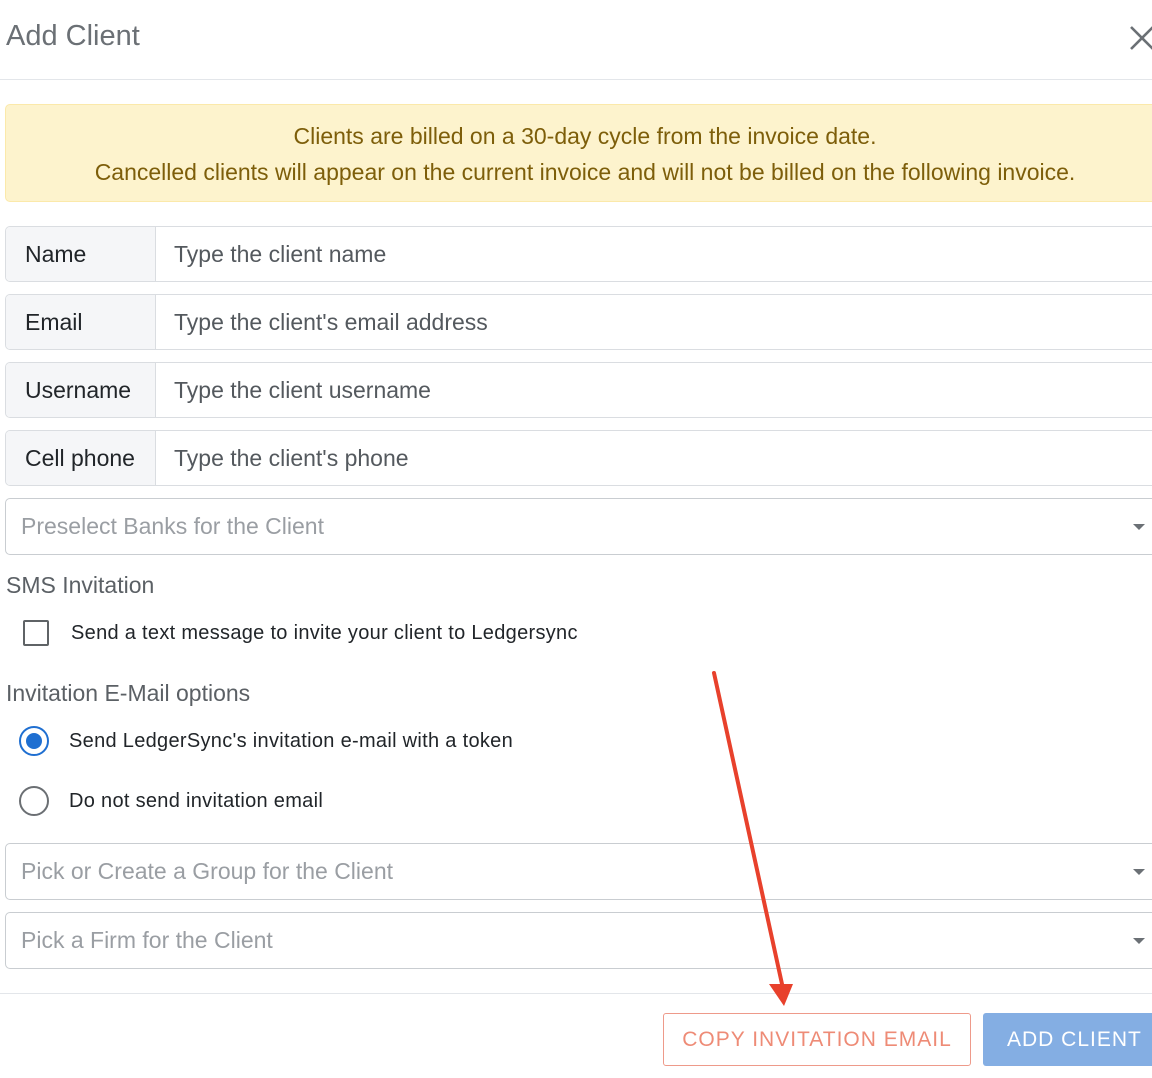  I want to click on email-label: Email, so click(81, 322).